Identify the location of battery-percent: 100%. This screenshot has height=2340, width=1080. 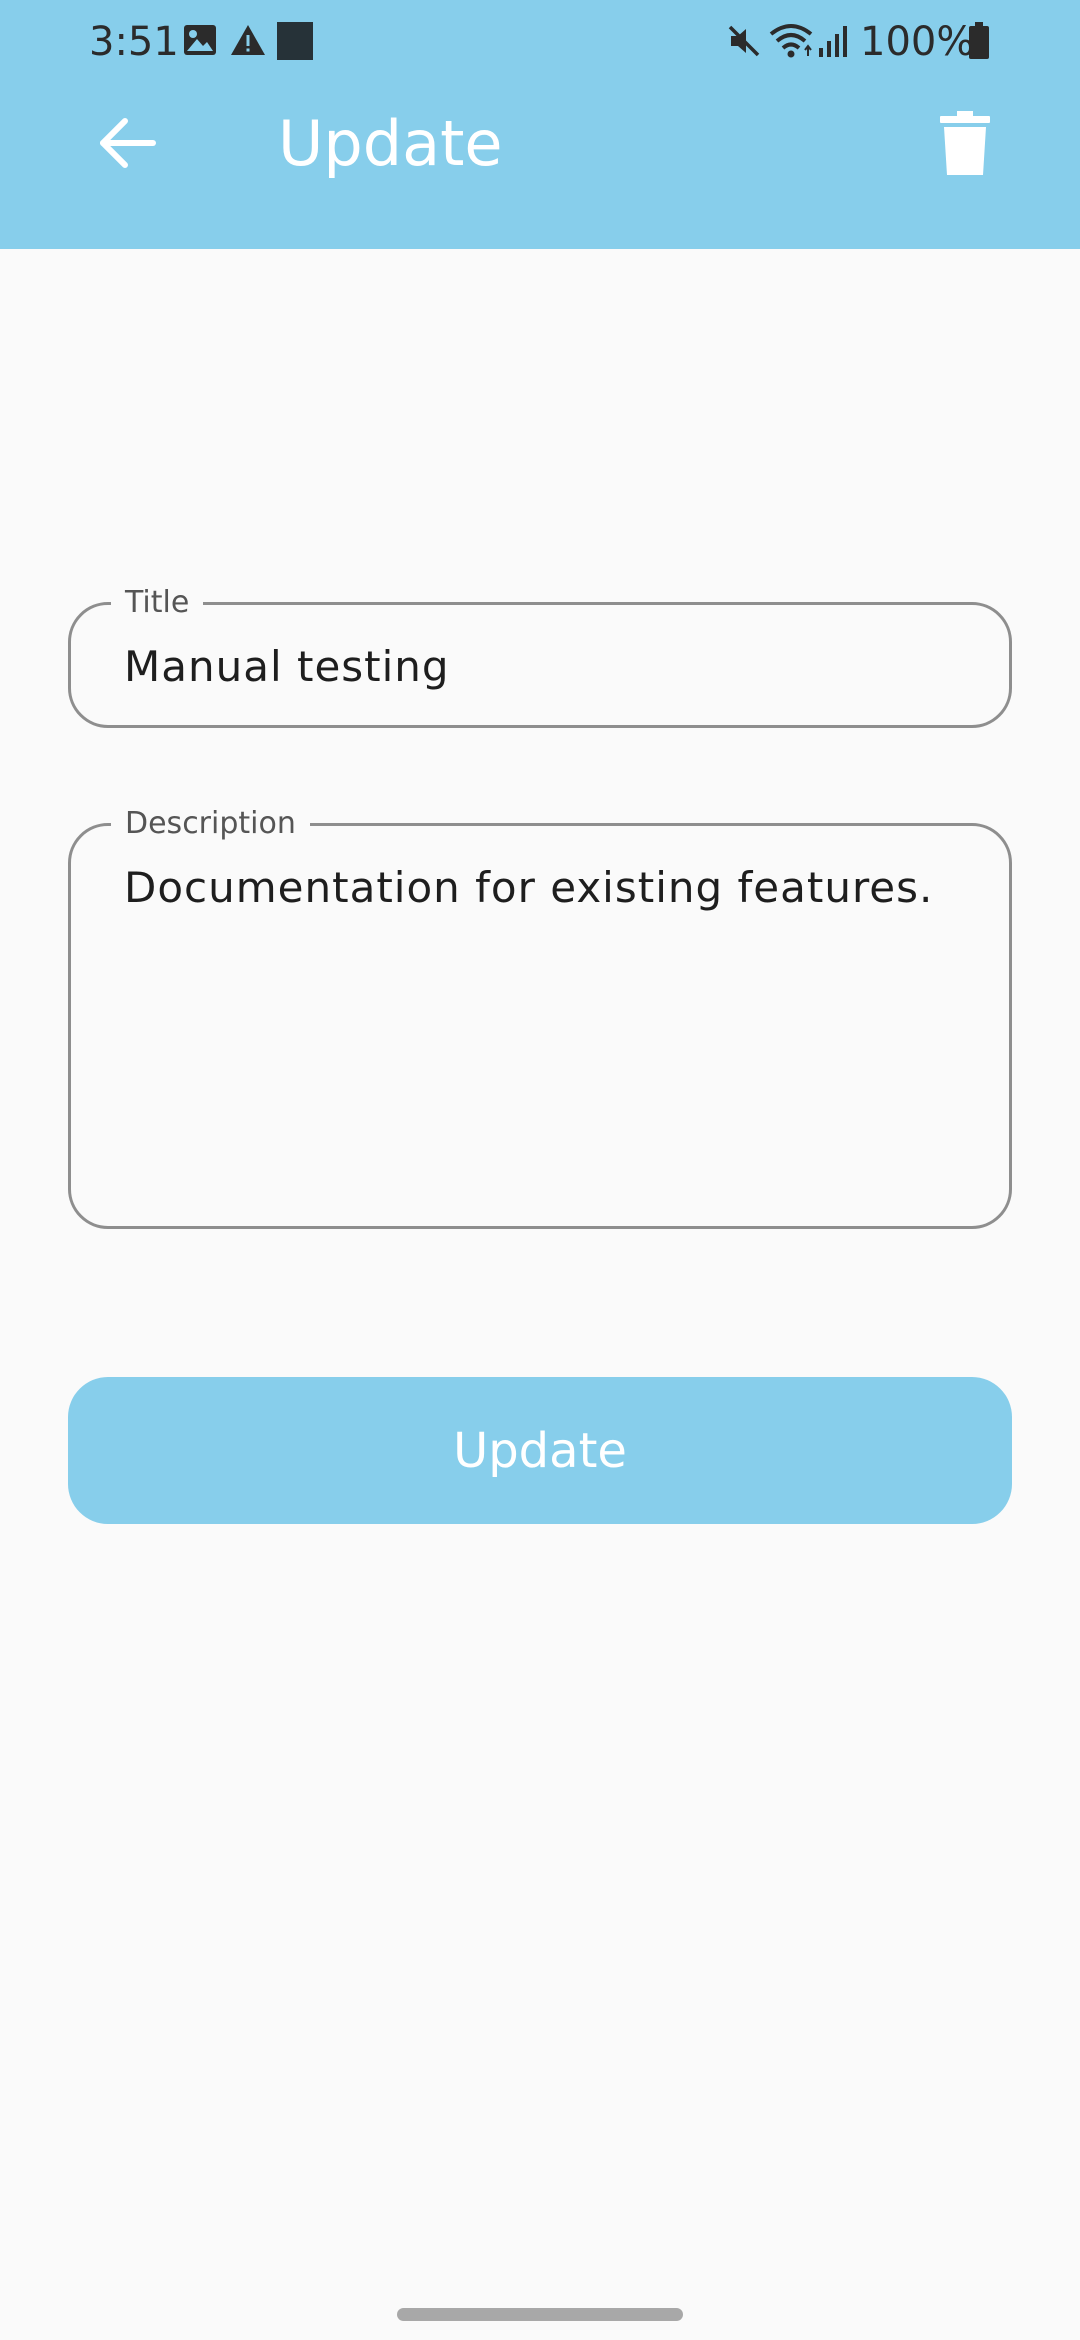
(917, 42).